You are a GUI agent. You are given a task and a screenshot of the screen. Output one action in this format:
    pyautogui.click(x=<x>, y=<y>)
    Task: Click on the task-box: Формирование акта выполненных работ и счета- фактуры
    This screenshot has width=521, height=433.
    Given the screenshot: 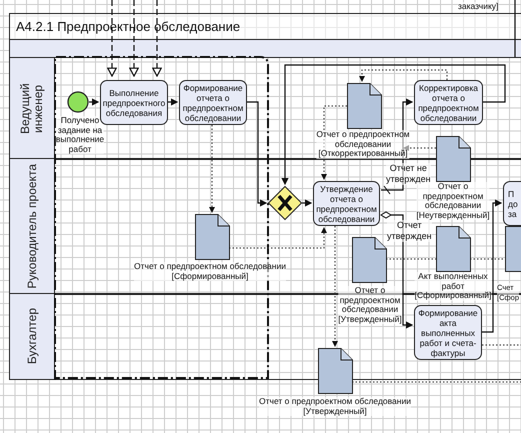 What is the action you would take?
    pyautogui.click(x=448, y=332)
    